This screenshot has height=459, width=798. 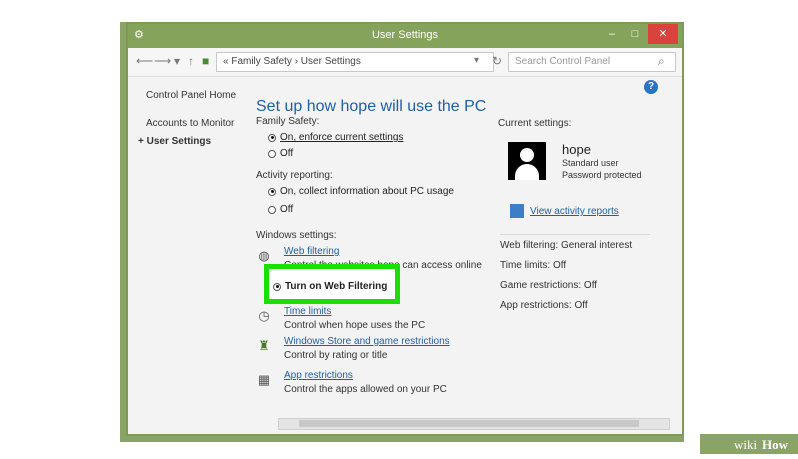 I want to click on horizontal-scrollbar, so click(x=474, y=424).